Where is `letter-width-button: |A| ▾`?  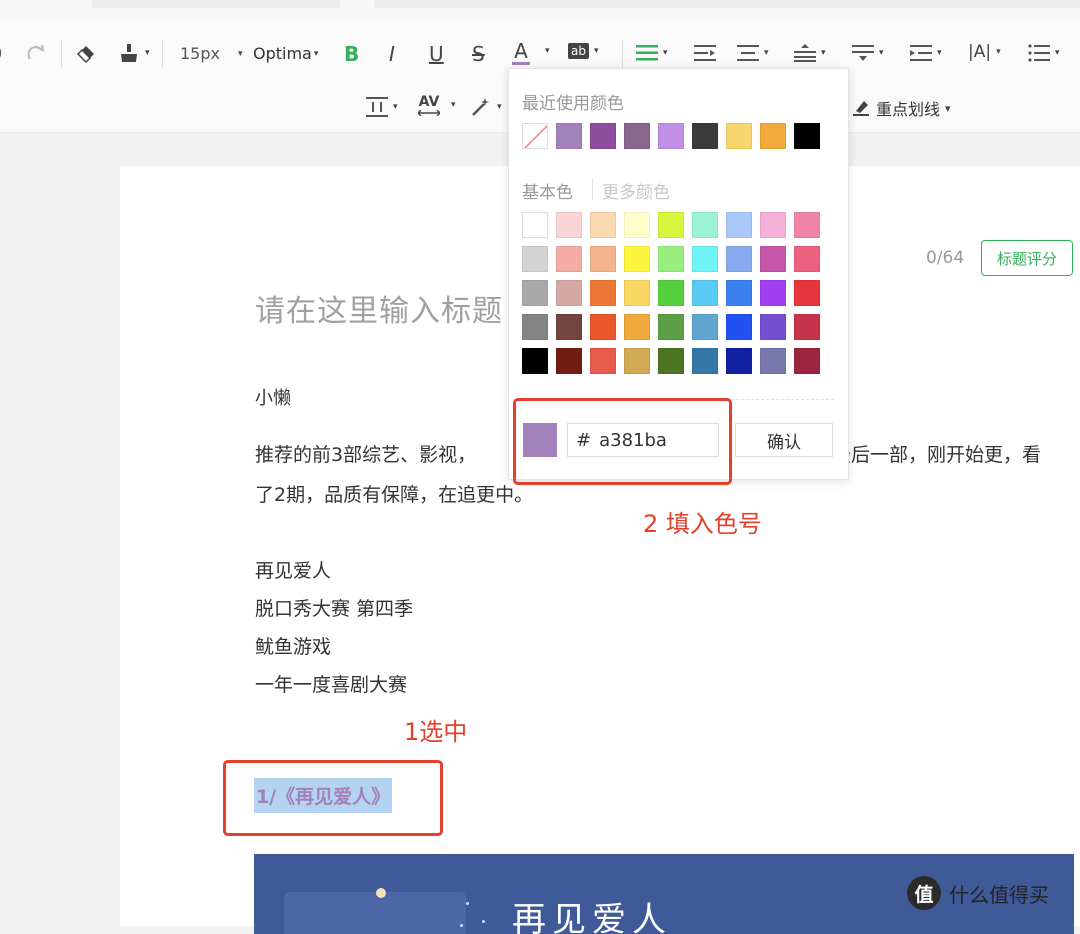 letter-width-button: |A| ▾ is located at coordinates (984, 52).